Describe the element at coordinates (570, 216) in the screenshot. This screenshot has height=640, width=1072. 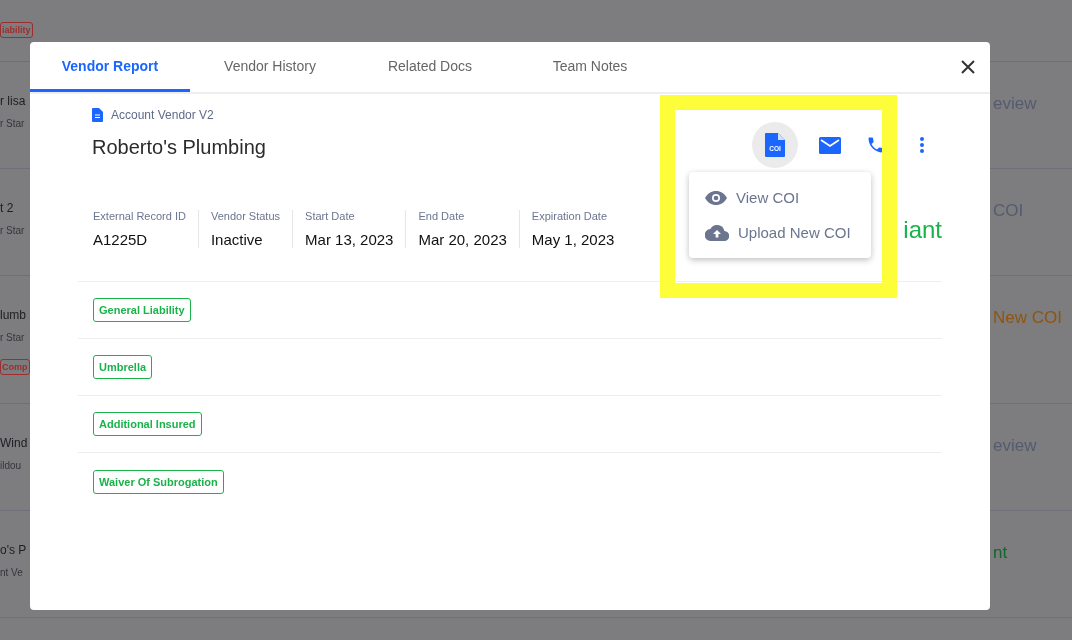
I see `field-label: Expiration Date` at that location.